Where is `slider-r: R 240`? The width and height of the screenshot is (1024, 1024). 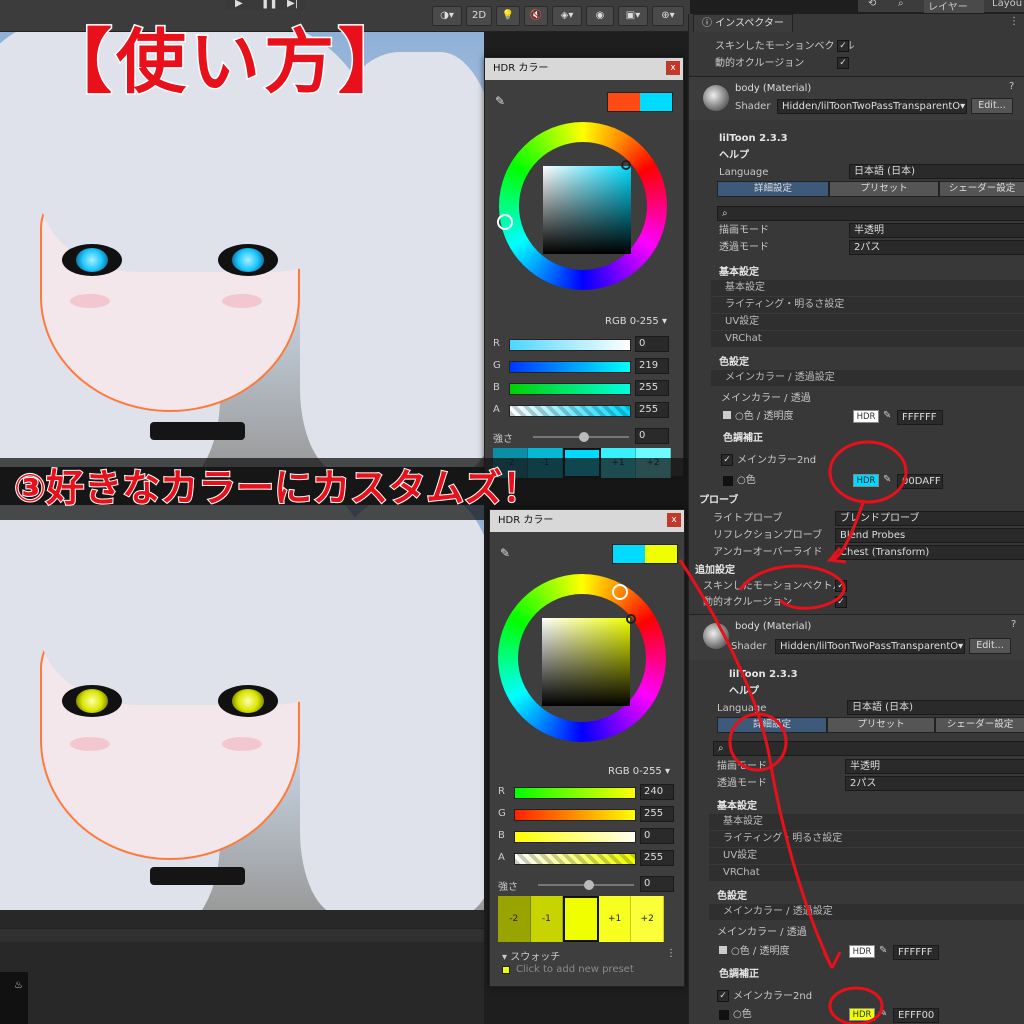 slider-r: R 240 is located at coordinates (586, 793).